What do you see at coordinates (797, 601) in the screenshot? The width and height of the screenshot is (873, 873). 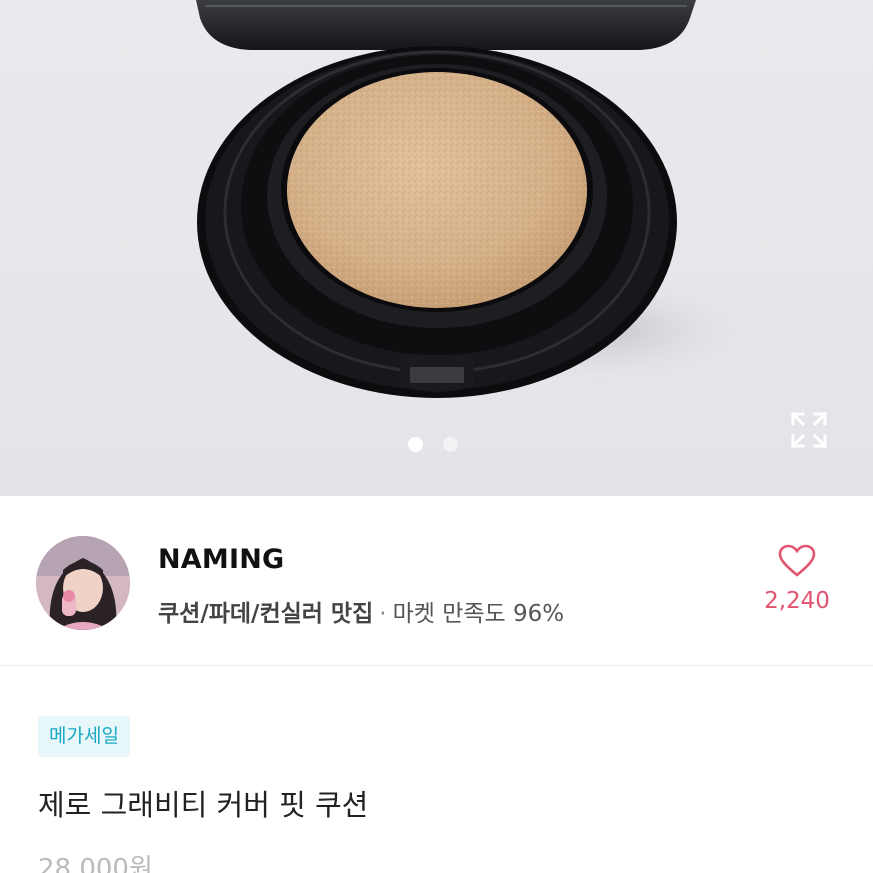 I see `like-count: 2,240` at bounding box center [797, 601].